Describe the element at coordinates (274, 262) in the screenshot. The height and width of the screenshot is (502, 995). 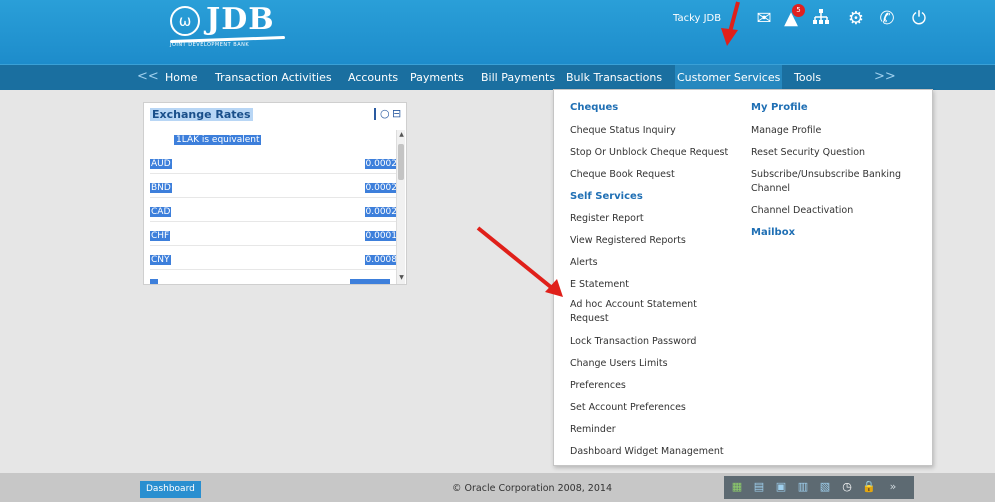
I see `table-row: CNY 0.0008` at that location.